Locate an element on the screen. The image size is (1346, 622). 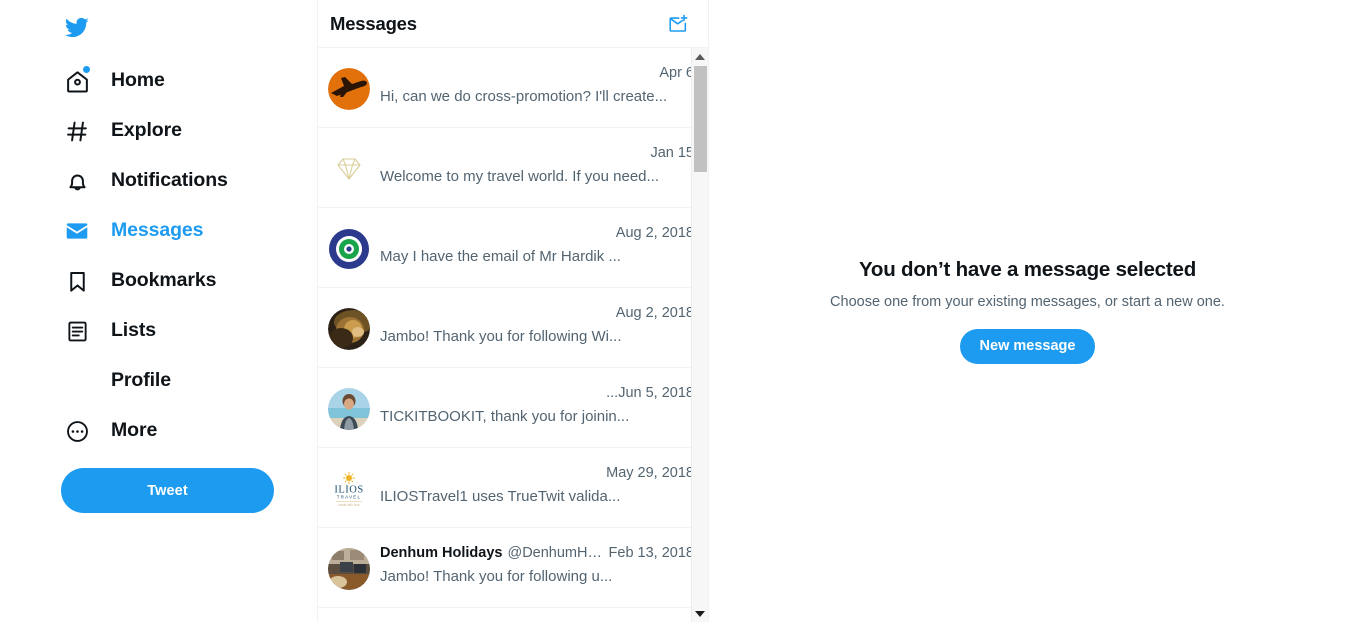
sidebar-item-label: More is located at coordinates (134, 430).